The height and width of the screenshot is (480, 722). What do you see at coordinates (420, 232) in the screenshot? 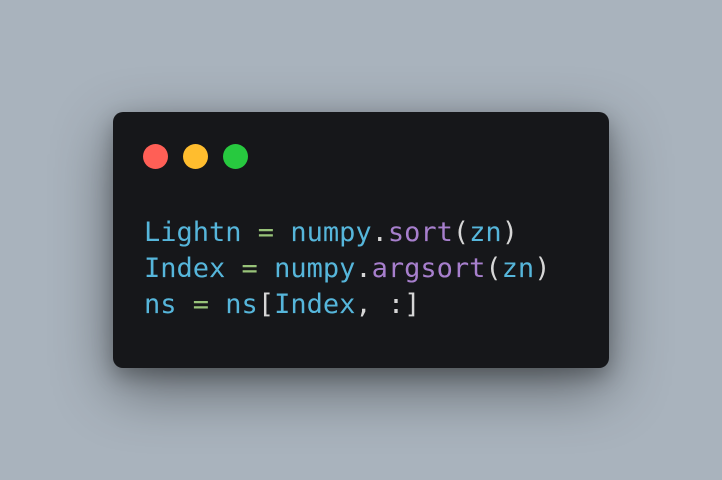
I see `code-token-function: sort` at bounding box center [420, 232].